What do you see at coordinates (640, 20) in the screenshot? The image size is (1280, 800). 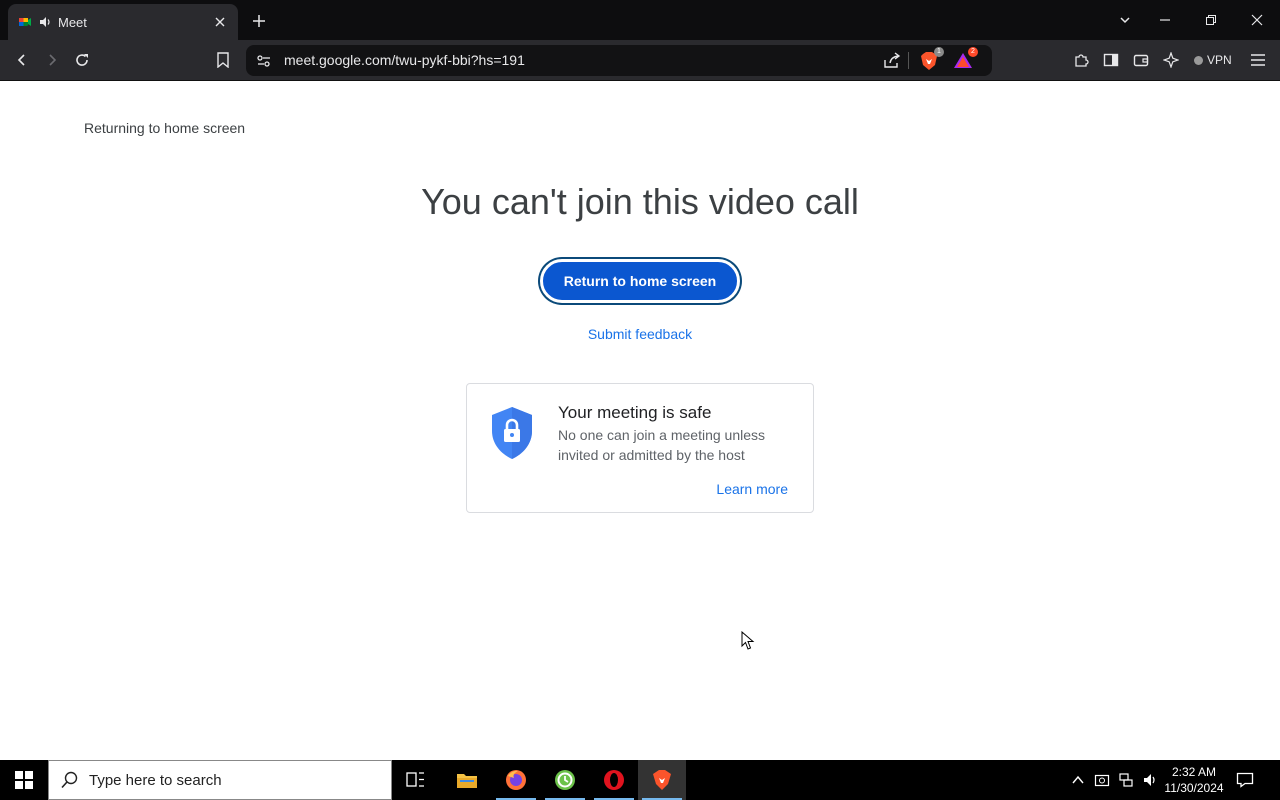 I see `browser-tabstrip: Meet` at bounding box center [640, 20].